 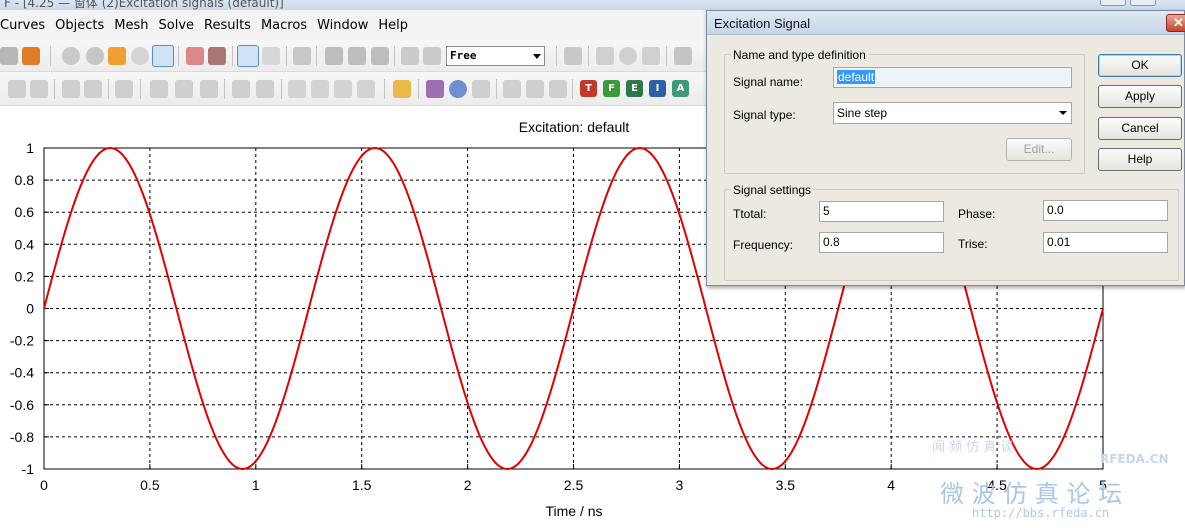 What do you see at coordinates (131, 25) in the screenshot?
I see `menu-mesh: Mesh` at bounding box center [131, 25].